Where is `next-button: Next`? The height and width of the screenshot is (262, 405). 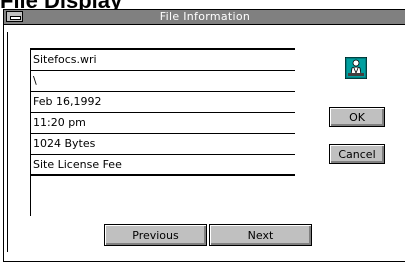 next-button: Next is located at coordinates (260, 235).